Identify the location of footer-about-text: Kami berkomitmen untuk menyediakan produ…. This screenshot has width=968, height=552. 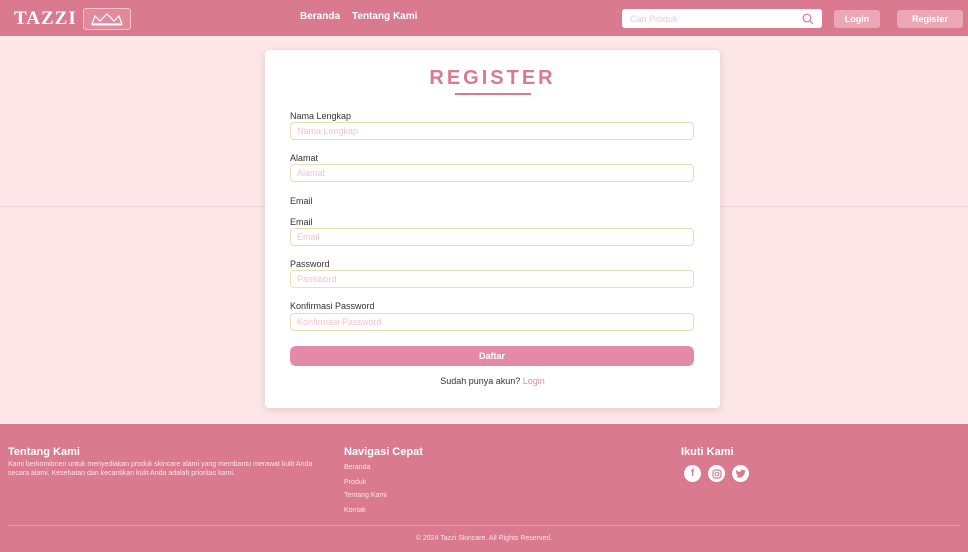
(160, 469).